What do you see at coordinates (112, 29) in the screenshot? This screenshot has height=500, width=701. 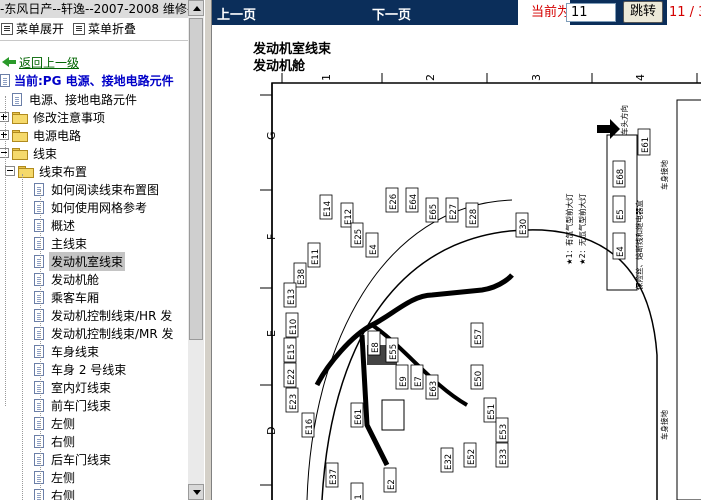 I see `collapse-menu-label: 菜单折叠` at bounding box center [112, 29].